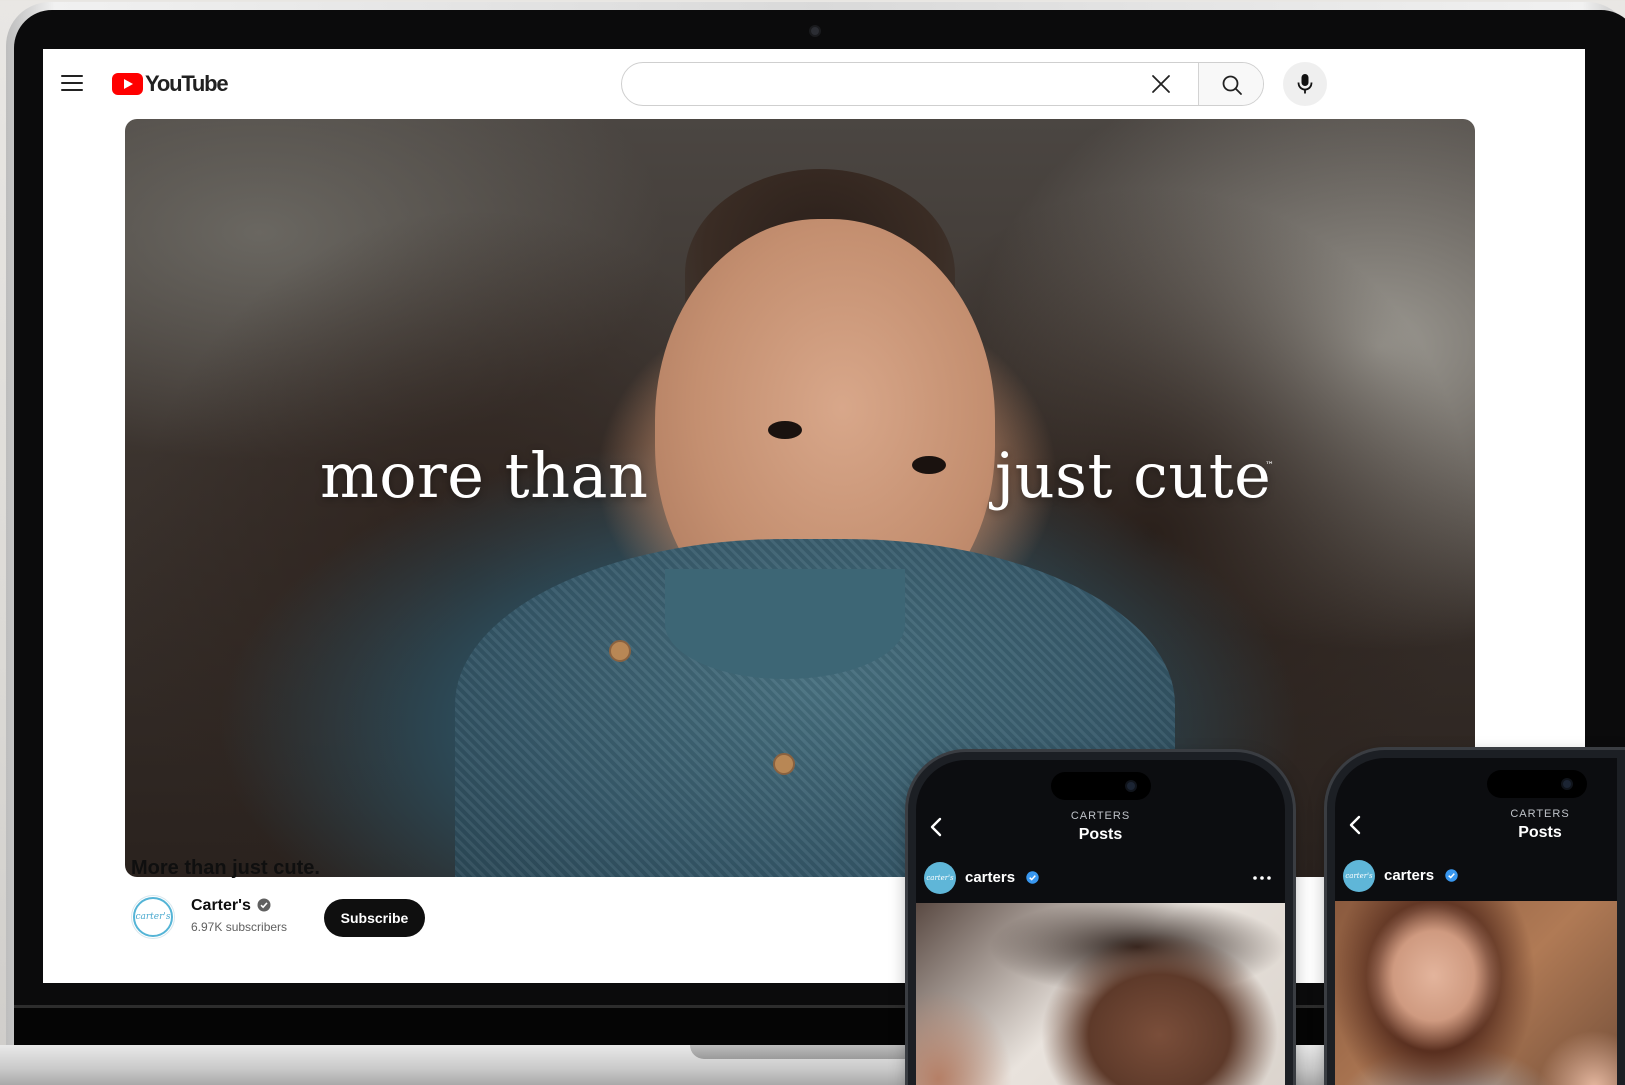 The width and height of the screenshot is (1625, 1085). I want to click on channel-avatar: carter's, so click(153, 917).